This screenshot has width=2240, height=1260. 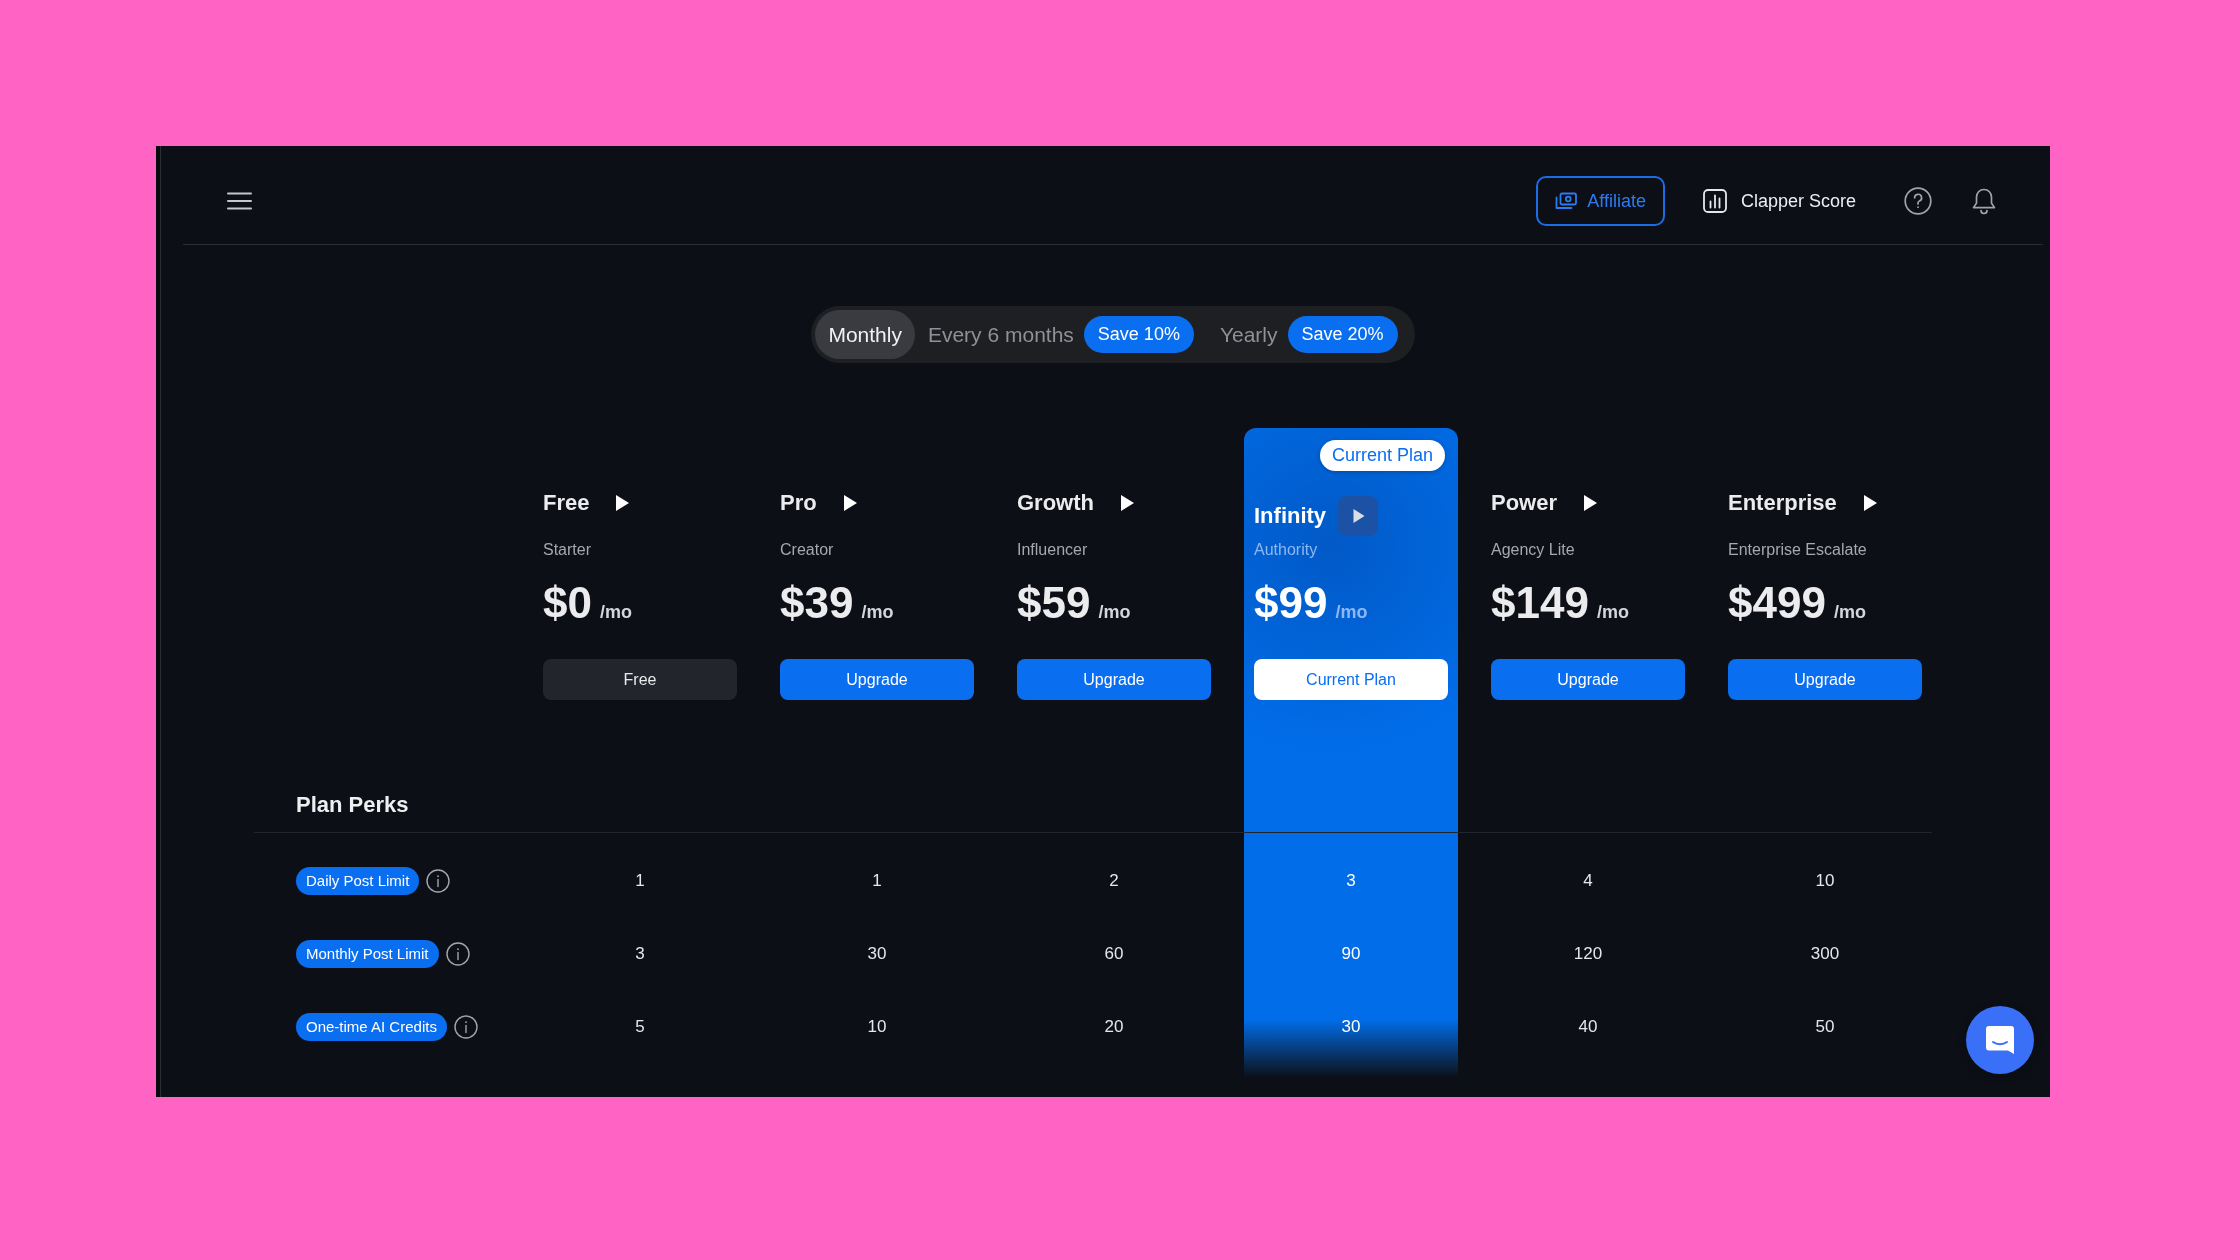 I want to click on plan-subtitle: Enterprise Escalate, so click(x=1797, y=550).